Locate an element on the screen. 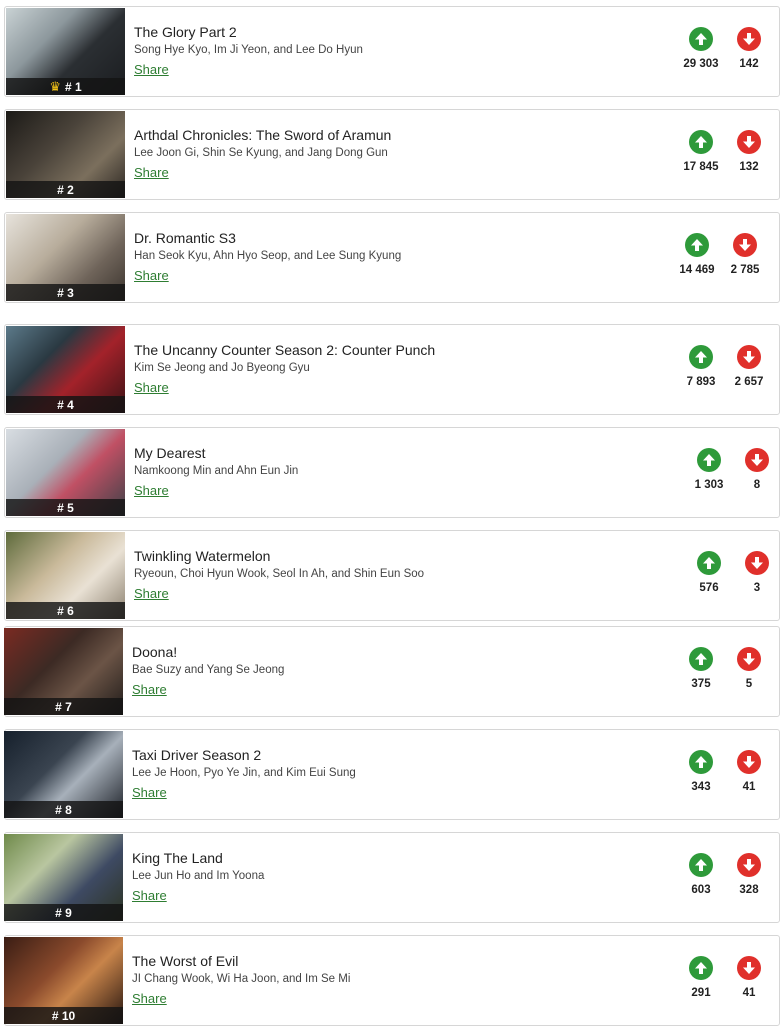 This screenshot has width=784, height=1033. drama-cast: Namkoong Min and Ahn Eun Jin is located at coordinates (216, 471).